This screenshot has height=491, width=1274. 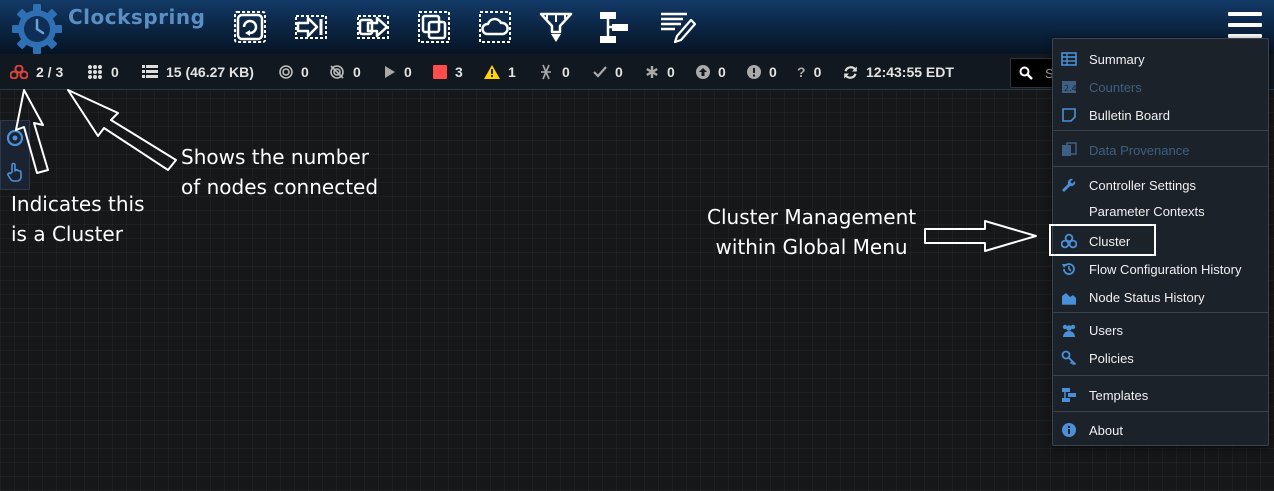 I want to click on input-port-icon, so click(x=311, y=27).